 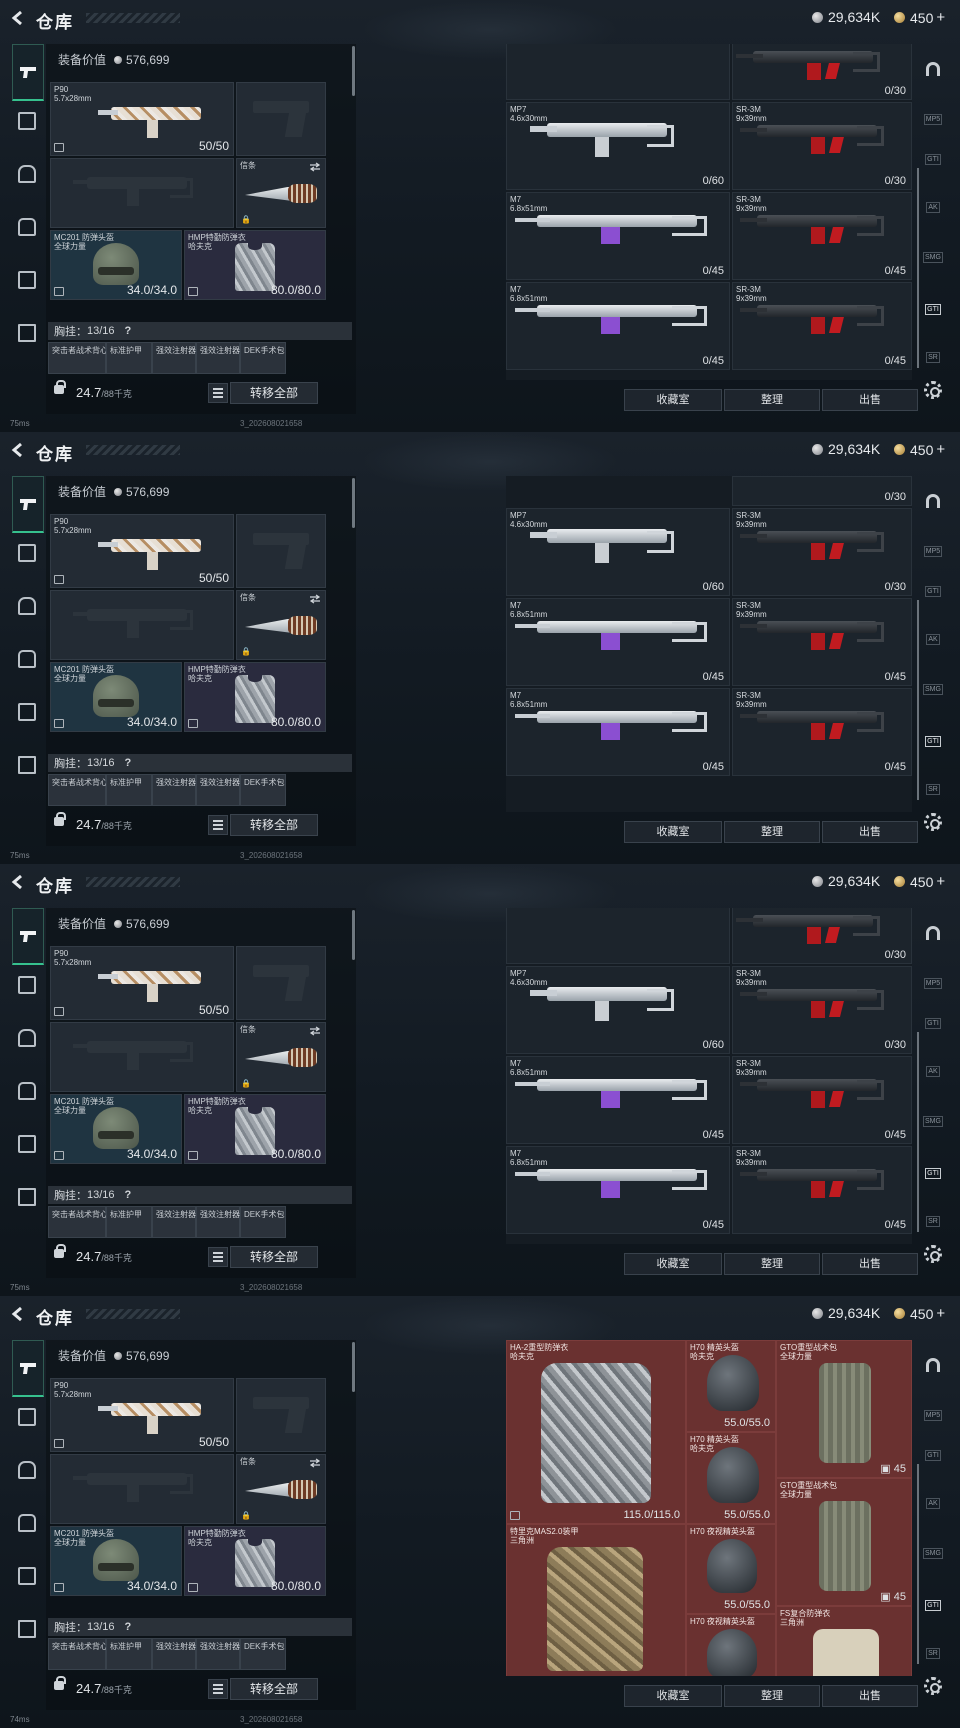 I want to click on inventory-cell: H70 夜视精英头盔 55.0/55.0, so click(x=731, y=1569).